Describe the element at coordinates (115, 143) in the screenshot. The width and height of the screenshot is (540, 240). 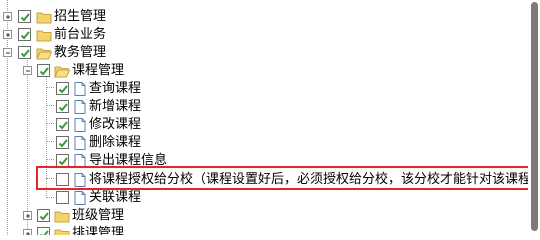
I see `tree-node-label: 删除课程` at that location.